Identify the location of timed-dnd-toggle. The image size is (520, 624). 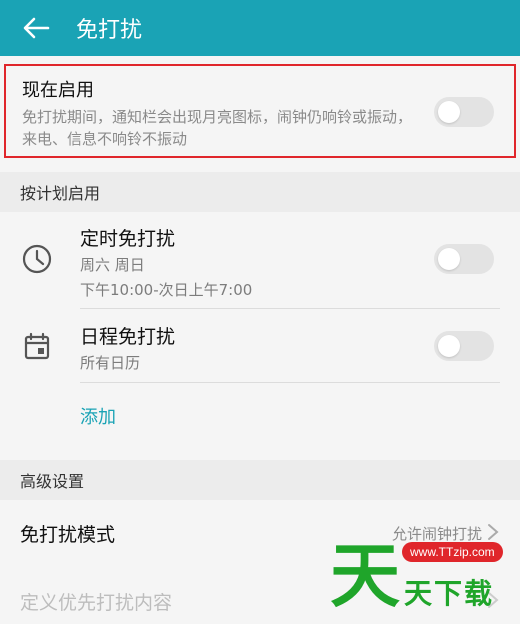
(464, 259).